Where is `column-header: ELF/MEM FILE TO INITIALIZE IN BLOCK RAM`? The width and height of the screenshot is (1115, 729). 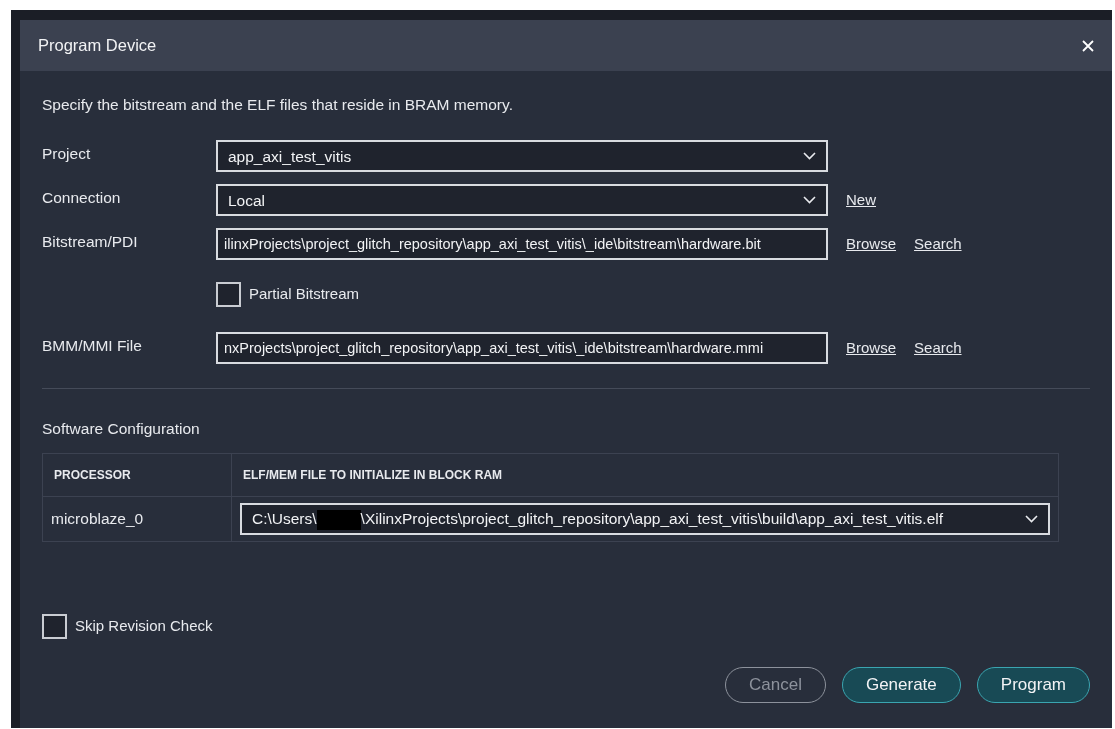
column-header: ELF/MEM FILE TO INITIALIZE IN BLOCK RAM is located at coordinates (645, 474).